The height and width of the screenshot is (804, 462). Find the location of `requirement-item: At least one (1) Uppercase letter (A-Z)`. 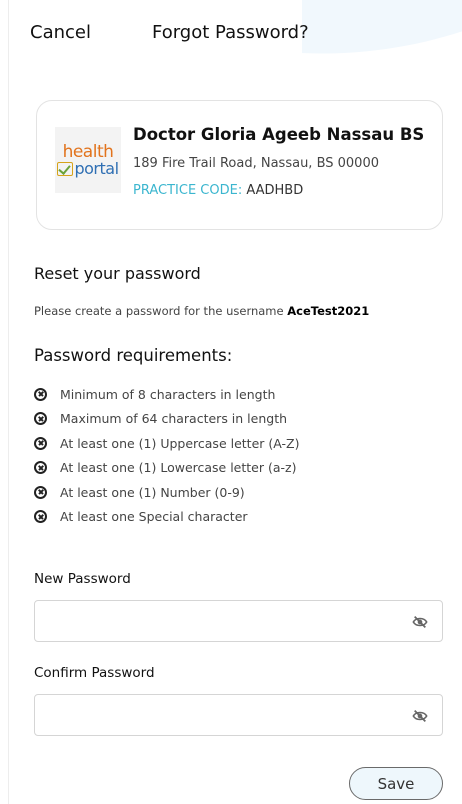

requirement-item: At least one (1) Uppercase letter (A-Z) is located at coordinates (166, 443).